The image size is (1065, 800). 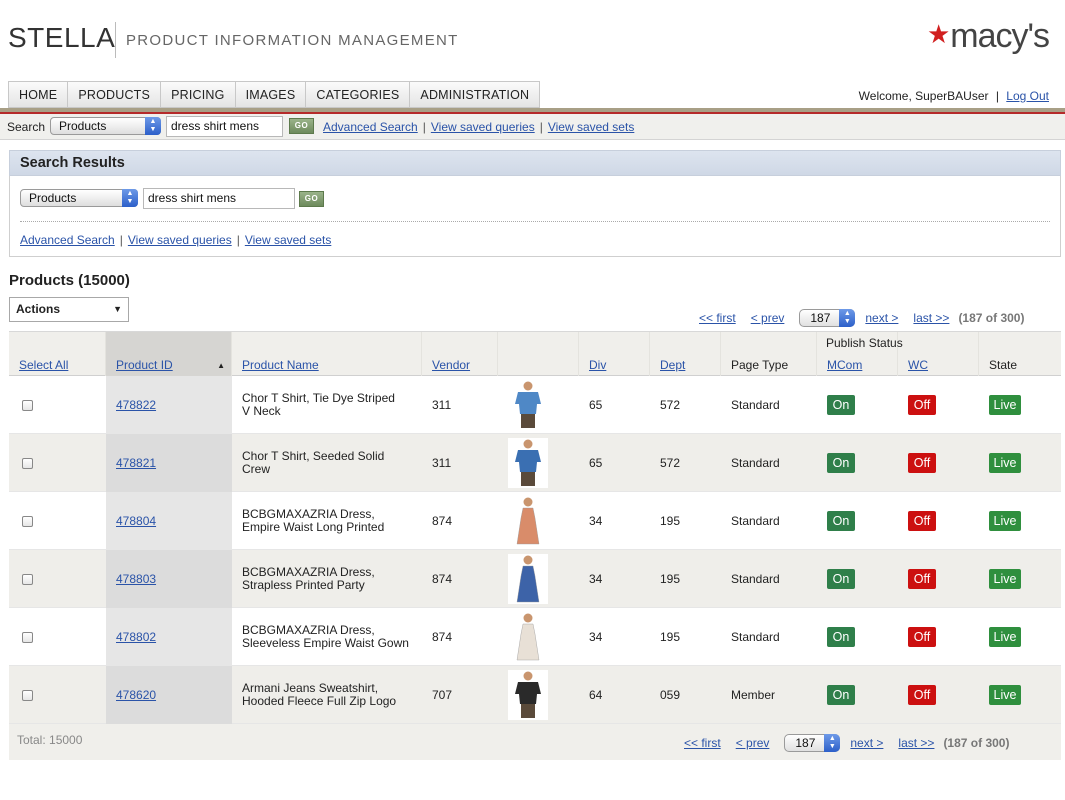 I want to click on state-header: State, so click(x=1003, y=365).